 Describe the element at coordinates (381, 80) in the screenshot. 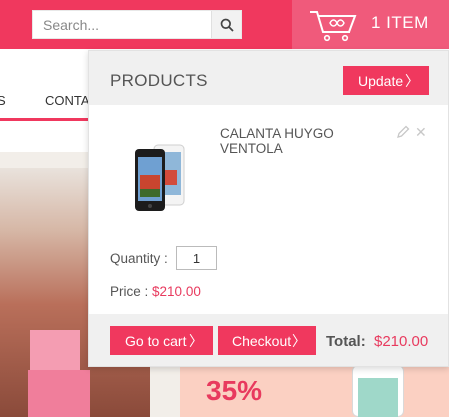

I see `update-button-label: Update` at that location.